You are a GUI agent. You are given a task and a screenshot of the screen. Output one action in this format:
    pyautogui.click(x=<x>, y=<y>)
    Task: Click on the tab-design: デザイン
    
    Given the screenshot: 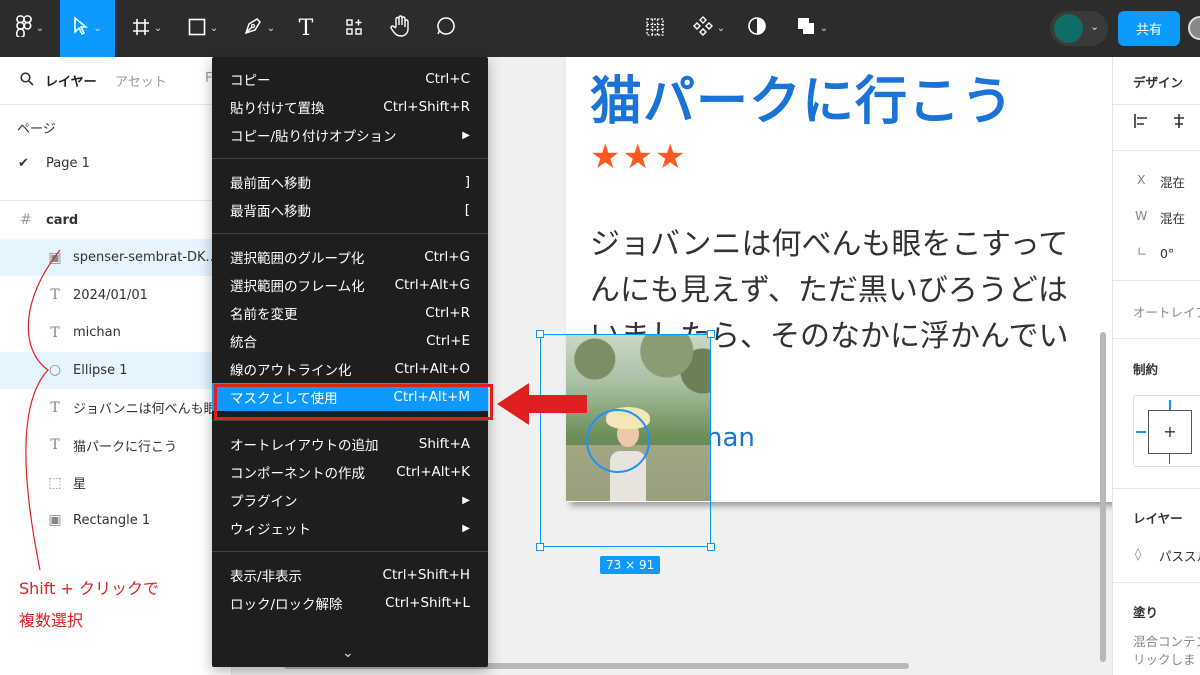 What is the action you would take?
    pyautogui.click(x=1158, y=81)
    